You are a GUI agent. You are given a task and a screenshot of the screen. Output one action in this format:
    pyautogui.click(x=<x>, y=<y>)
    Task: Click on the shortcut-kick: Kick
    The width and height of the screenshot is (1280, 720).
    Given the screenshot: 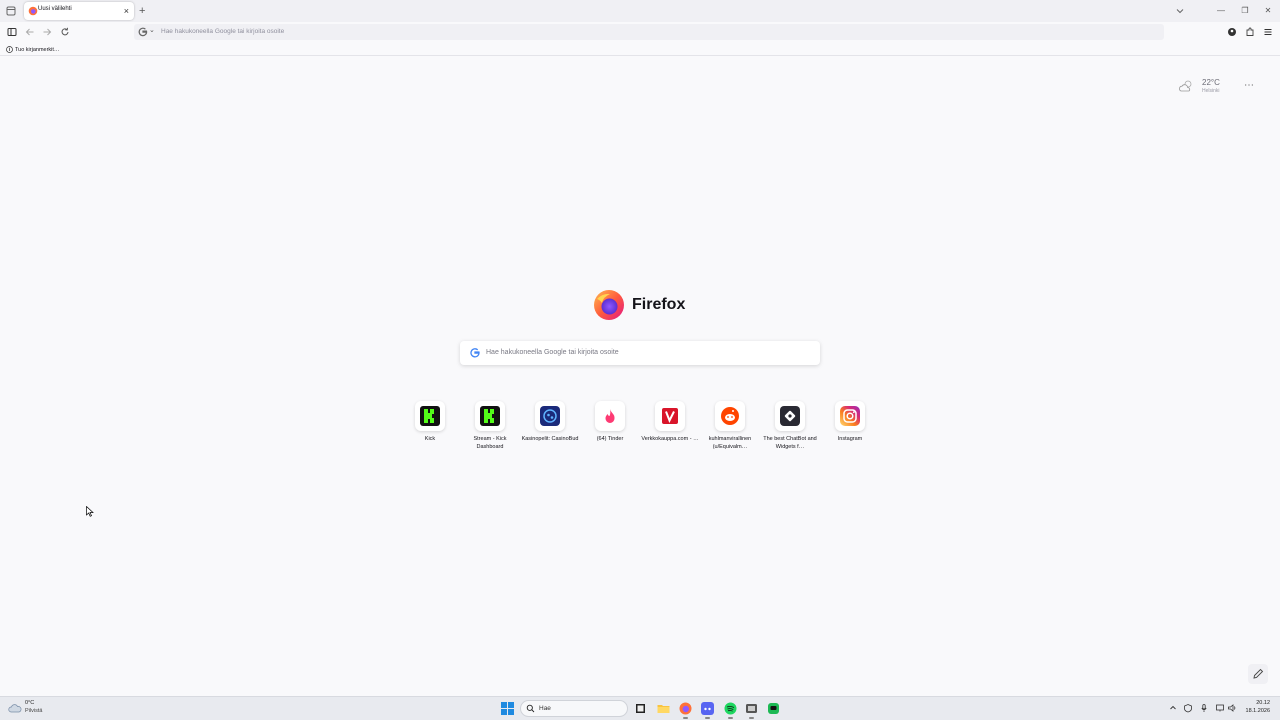 What is the action you would take?
    pyautogui.click(x=430, y=428)
    